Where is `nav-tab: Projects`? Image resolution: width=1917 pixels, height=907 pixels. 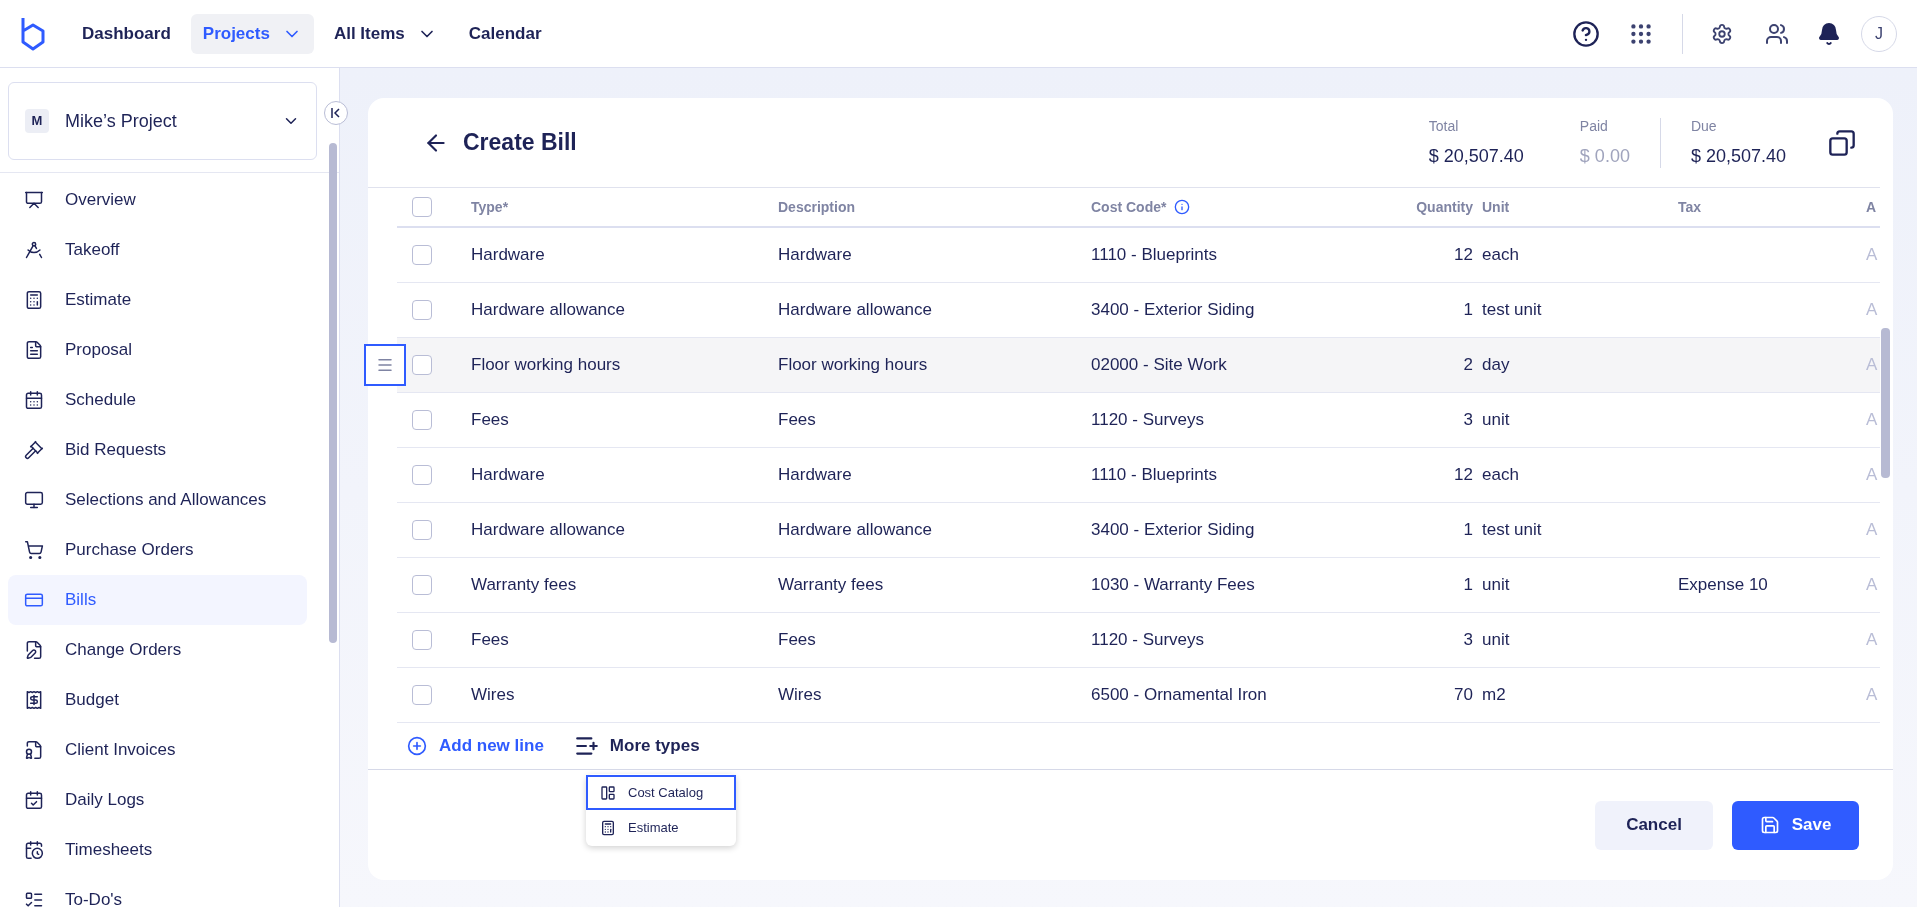 nav-tab: Projects is located at coordinates (252, 33).